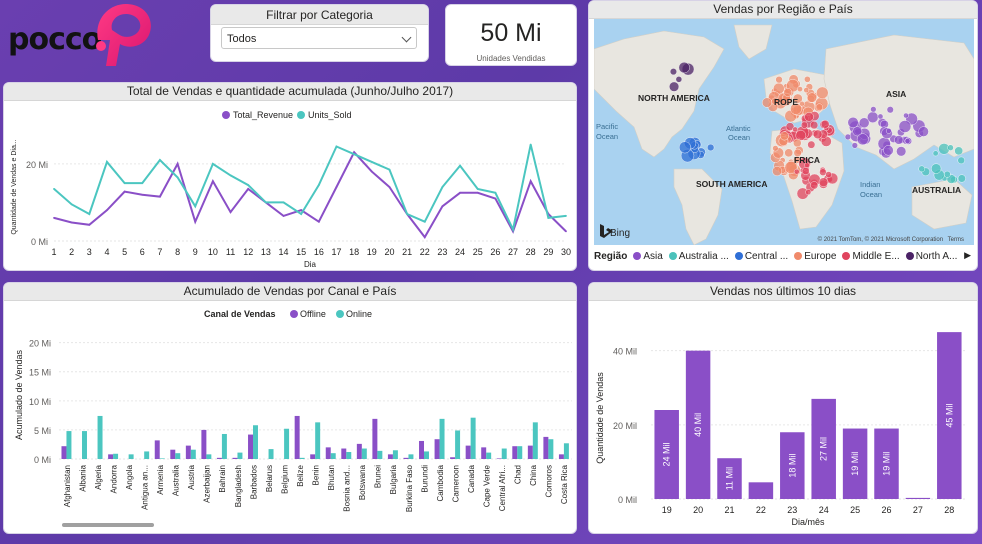  Describe the element at coordinates (625, 352) in the screenshot. I see `y-tick-label: 40 Mil` at that location.